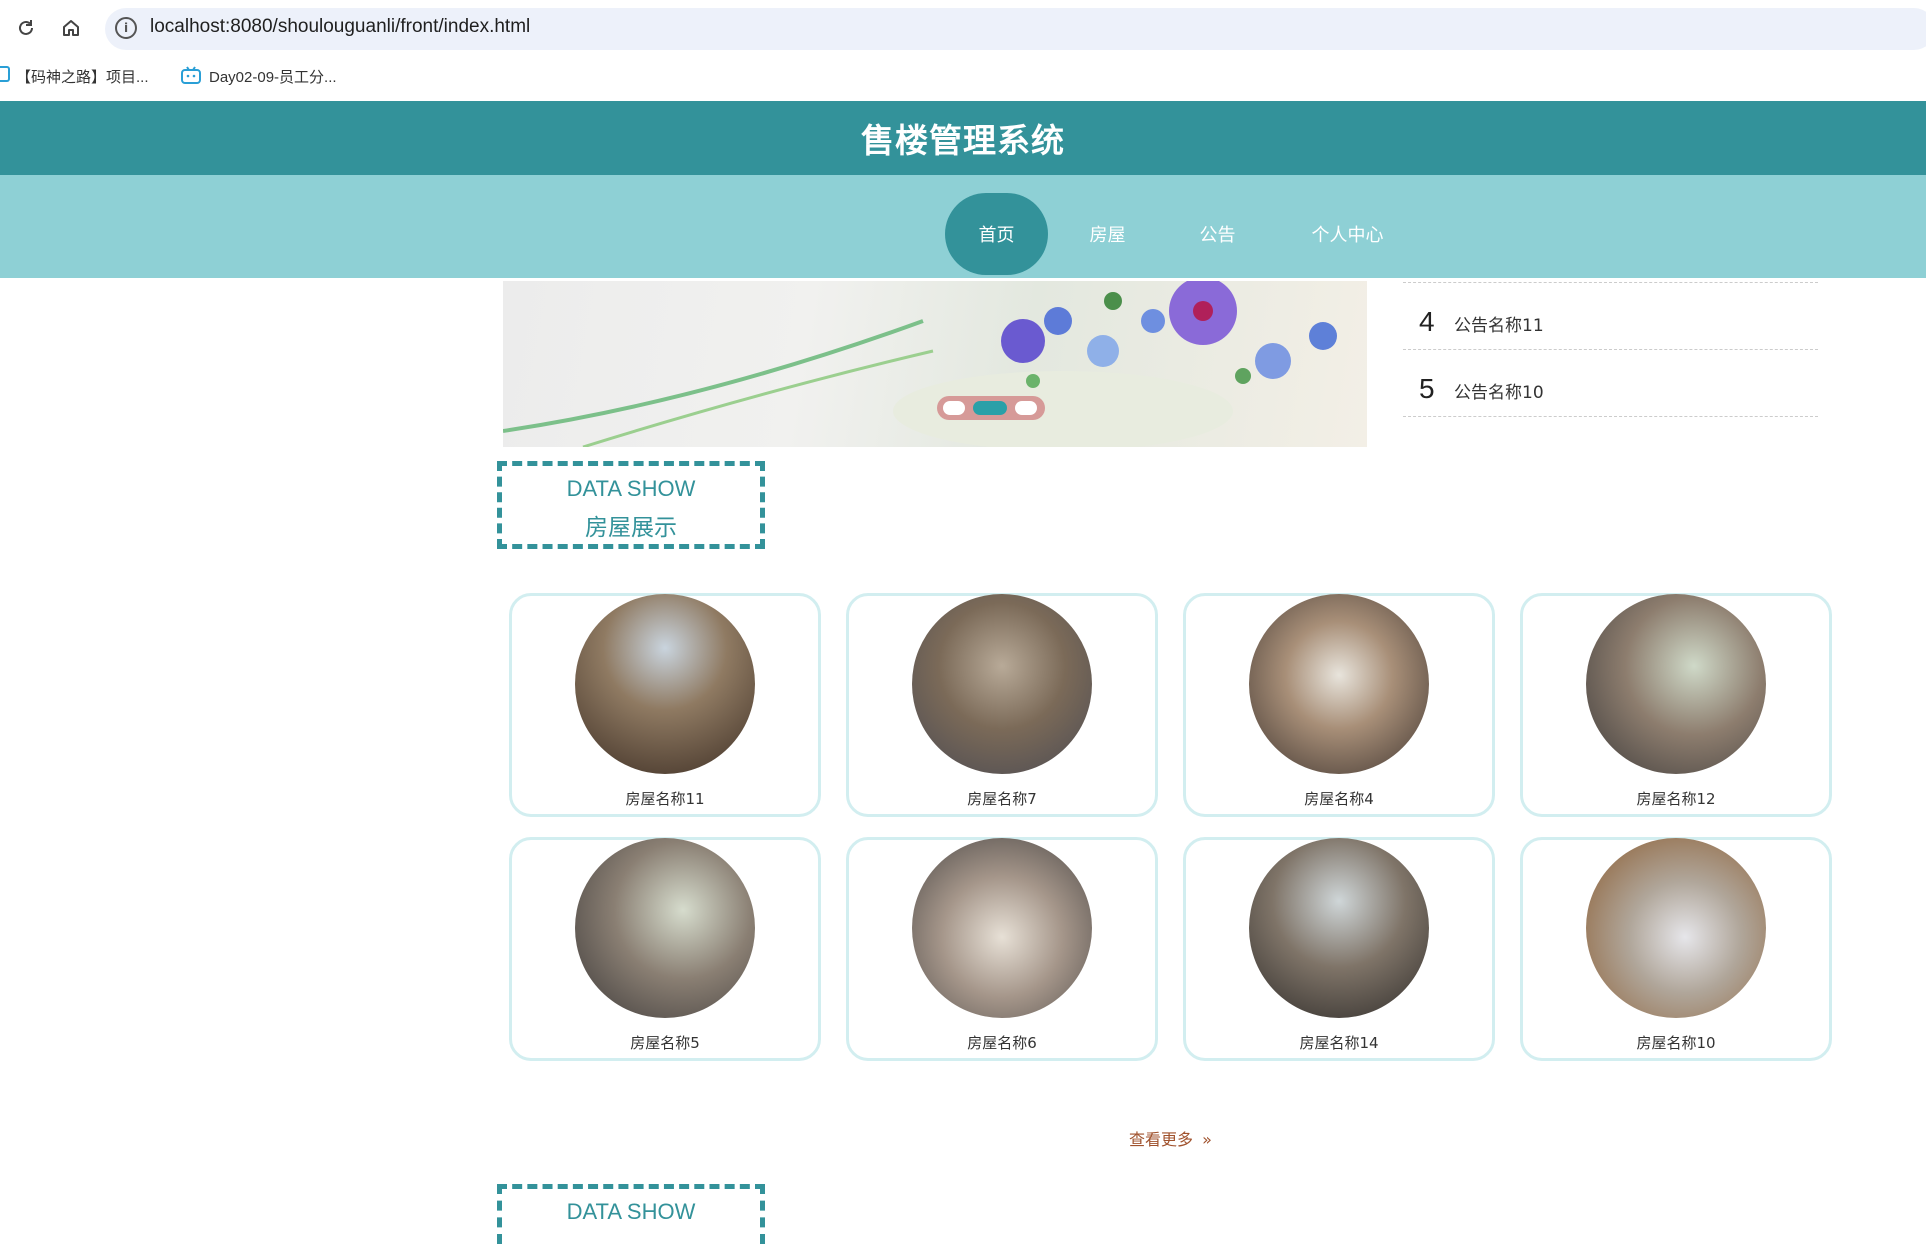  Describe the element at coordinates (1499, 390) in the screenshot. I see `notice-title: 公告名称10` at that location.